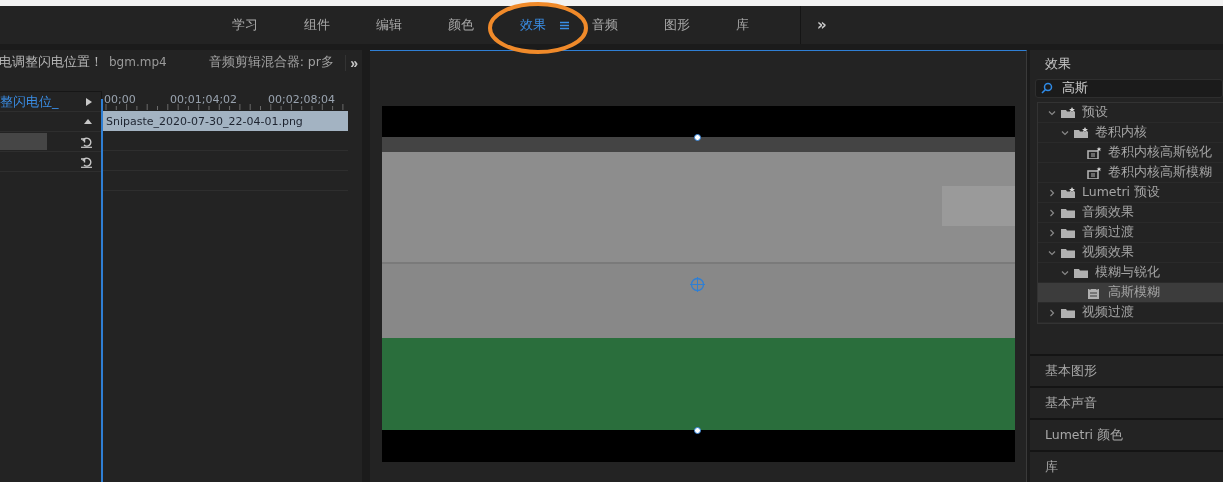  Describe the element at coordinates (88, 121) in the screenshot. I see `collapse-icon` at that location.